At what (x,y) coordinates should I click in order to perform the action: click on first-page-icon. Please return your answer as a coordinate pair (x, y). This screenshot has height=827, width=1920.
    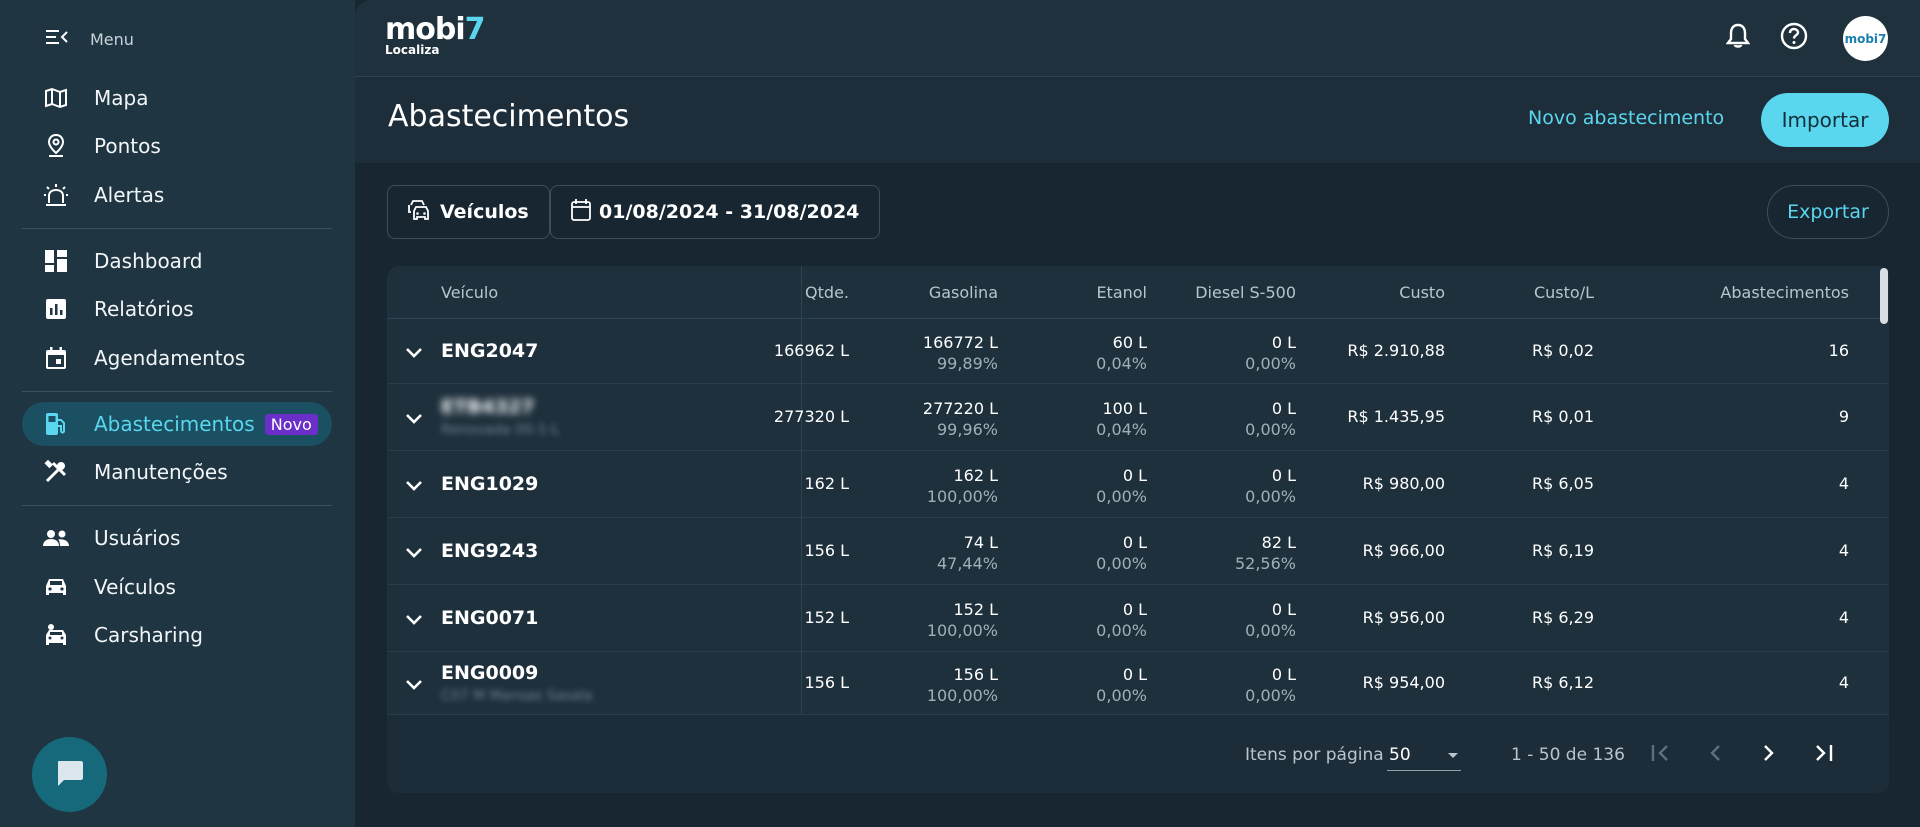
    Looking at the image, I should click on (1661, 755).